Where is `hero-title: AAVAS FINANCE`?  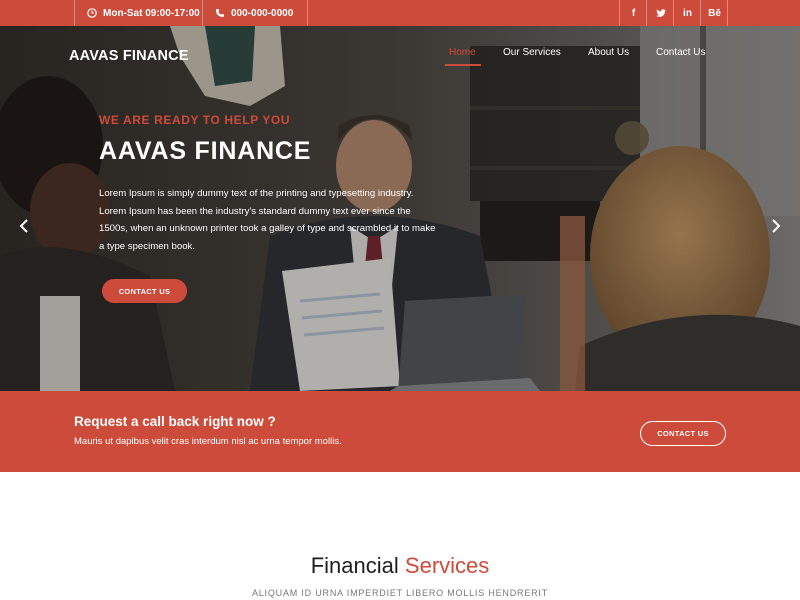
hero-title: AAVAS FINANCE is located at coordinates (205, 151).